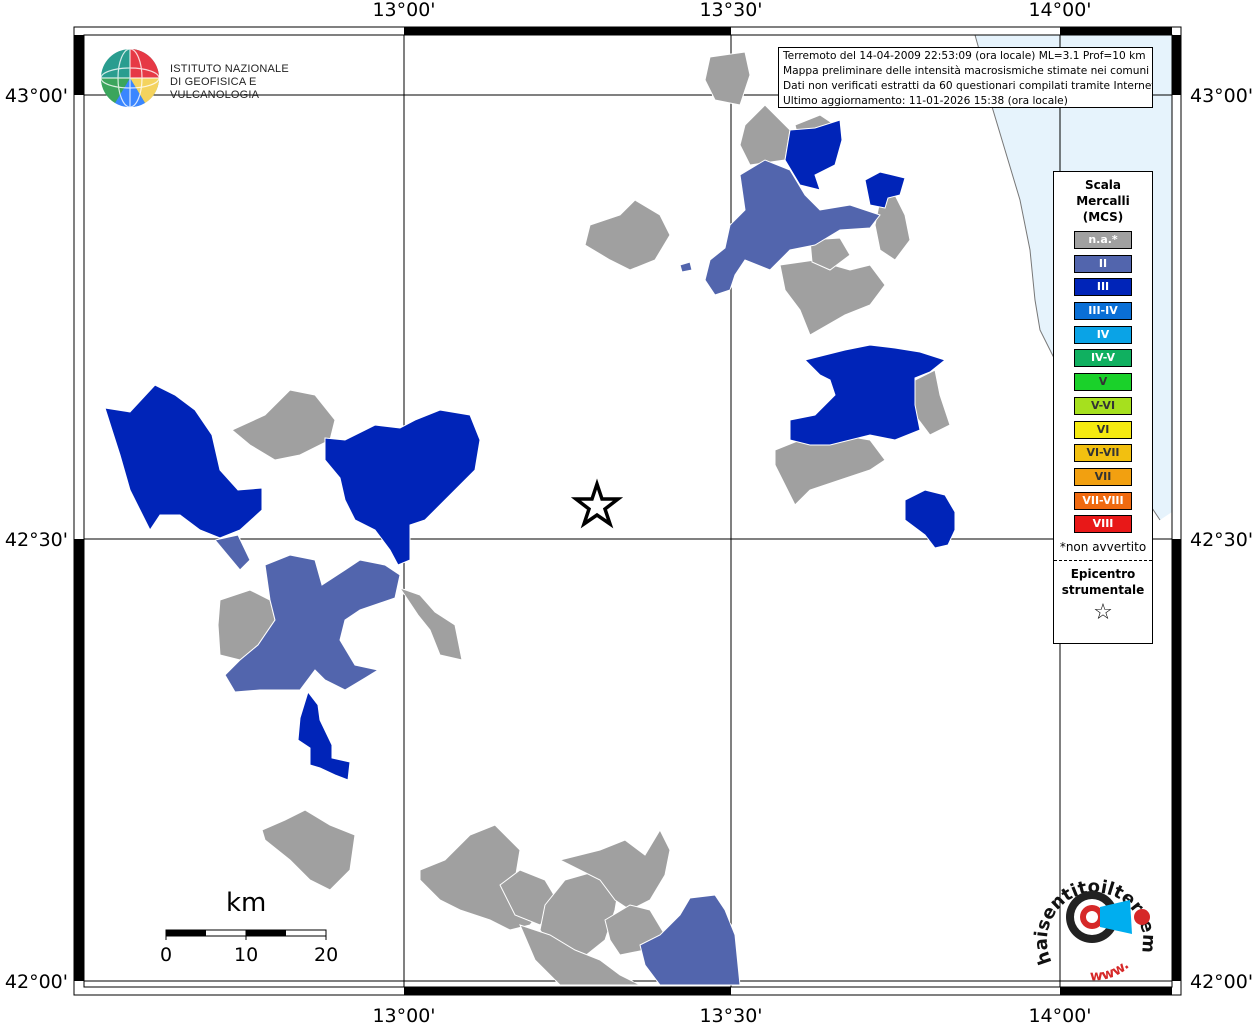 The height and width of the screenshot is (1024, 1255). What do you see at coordinates (730, 1014) in the screenshot?
I see `x-tick-bottom-2: 13°30'` at bounding box center [730, 1014].